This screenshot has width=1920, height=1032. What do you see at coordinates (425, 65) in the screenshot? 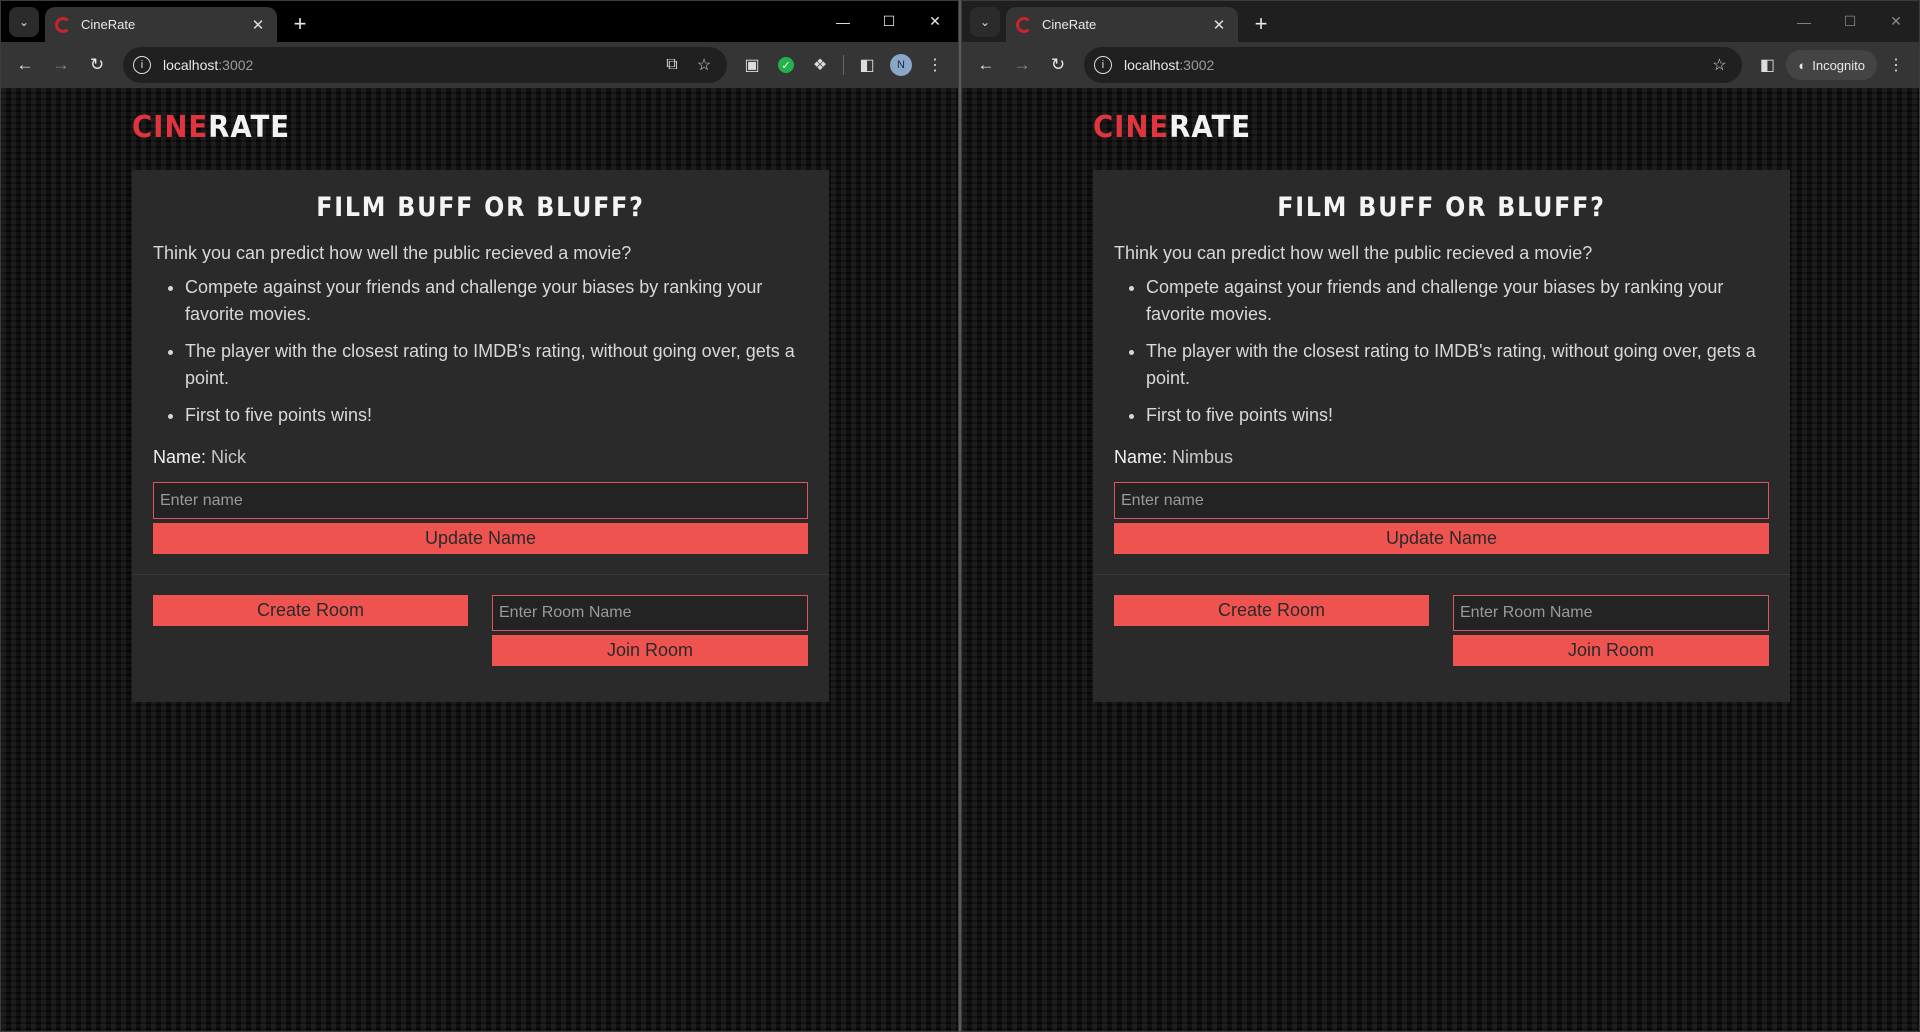
I see `address-bar: i localhost:3002 ⧉ ☆` at bounding box center [425, 65].